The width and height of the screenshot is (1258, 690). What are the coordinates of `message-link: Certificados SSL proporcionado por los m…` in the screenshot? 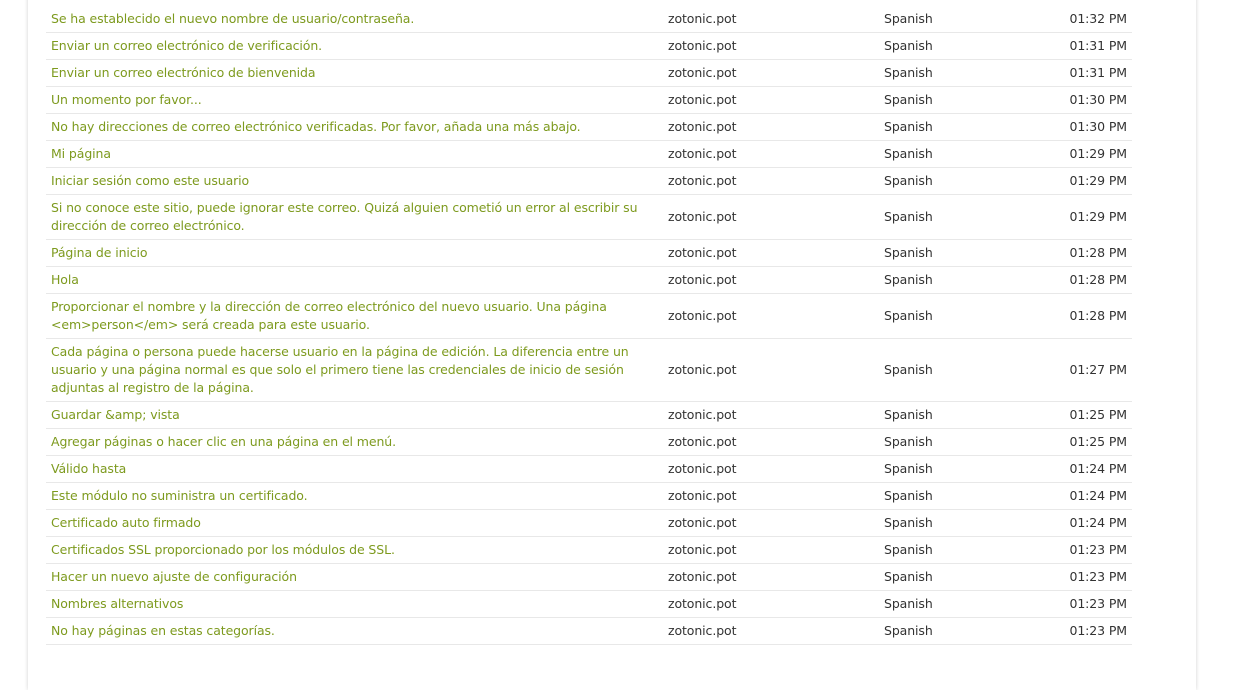 It's located at (223, 549).